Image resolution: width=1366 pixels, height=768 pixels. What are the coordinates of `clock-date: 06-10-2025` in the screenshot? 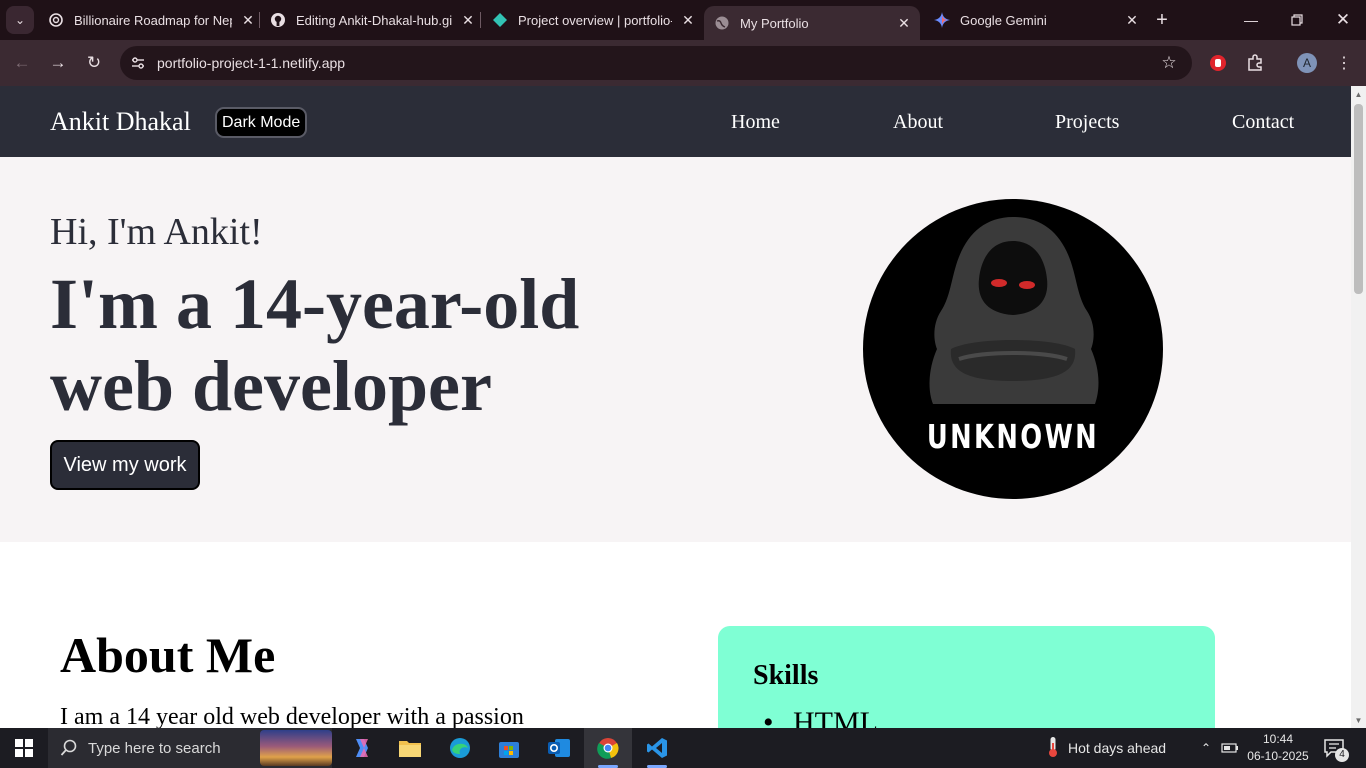 It's located at (1278, 756).